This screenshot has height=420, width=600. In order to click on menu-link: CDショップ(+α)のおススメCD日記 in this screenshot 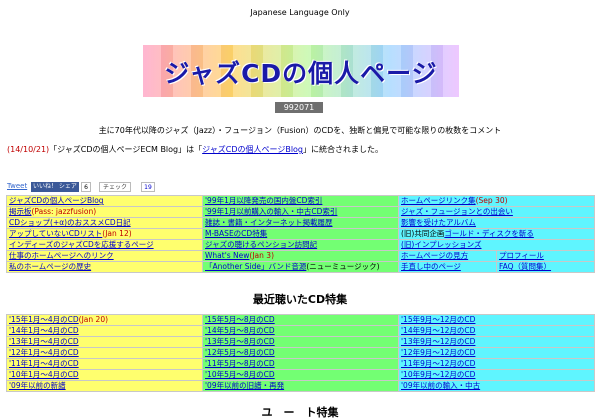, I will do `click(70, 223)`.